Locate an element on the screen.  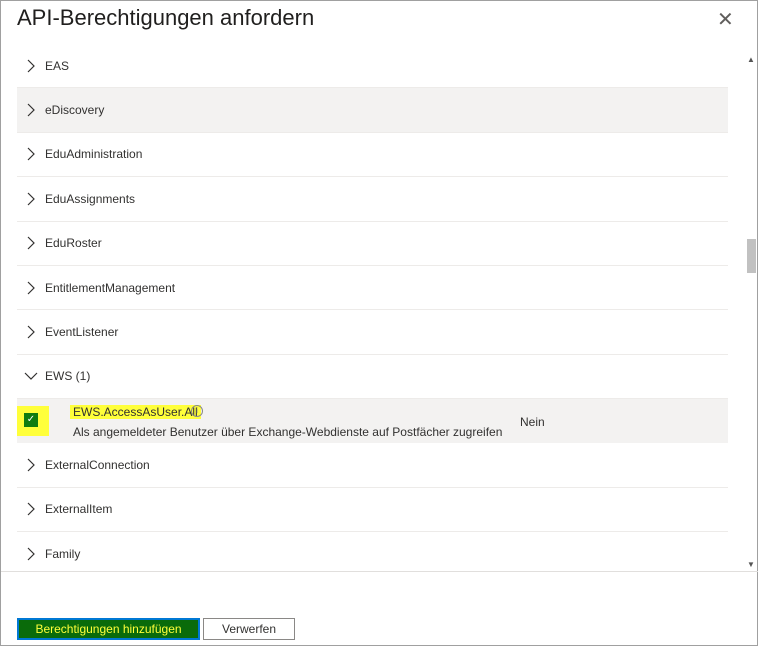
api-list-item: EntitlementManagement is located at coordinates (372, 288).